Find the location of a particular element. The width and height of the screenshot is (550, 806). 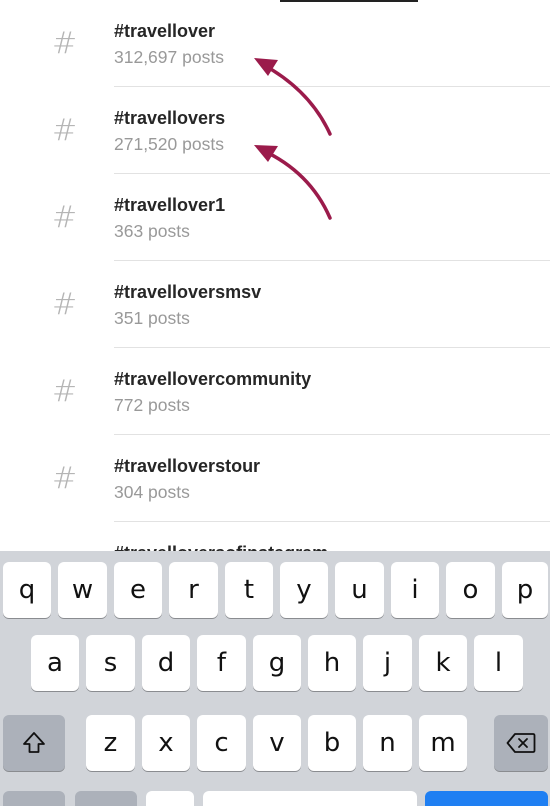

post-count: 363 posts is located at coordinates (152, 231).